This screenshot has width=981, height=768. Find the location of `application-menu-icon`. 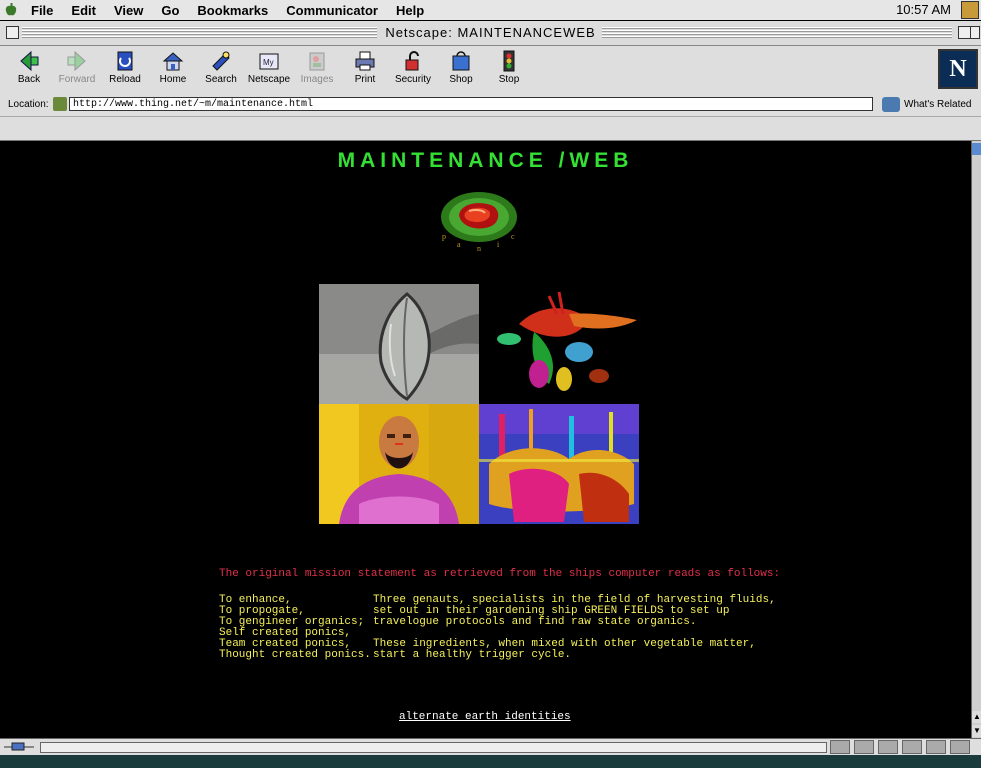

application-menu-icon is located at coordinates (970, 10).